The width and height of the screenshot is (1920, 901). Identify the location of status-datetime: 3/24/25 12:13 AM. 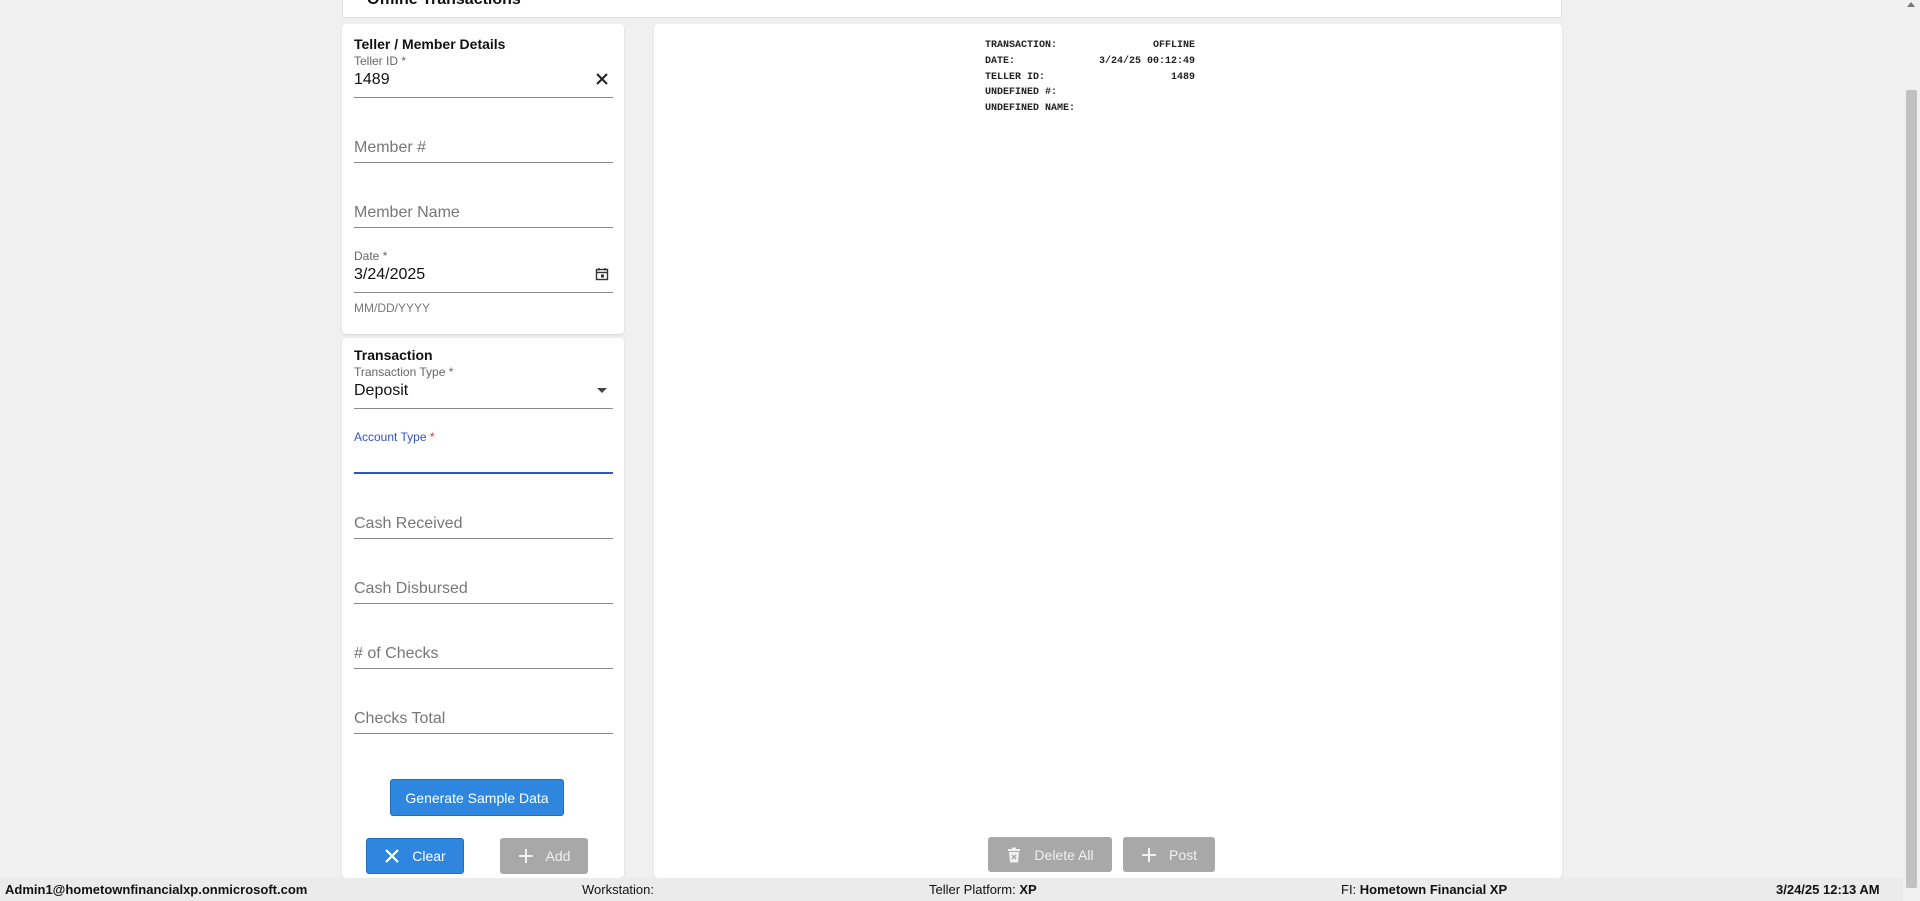
(1828, 889).